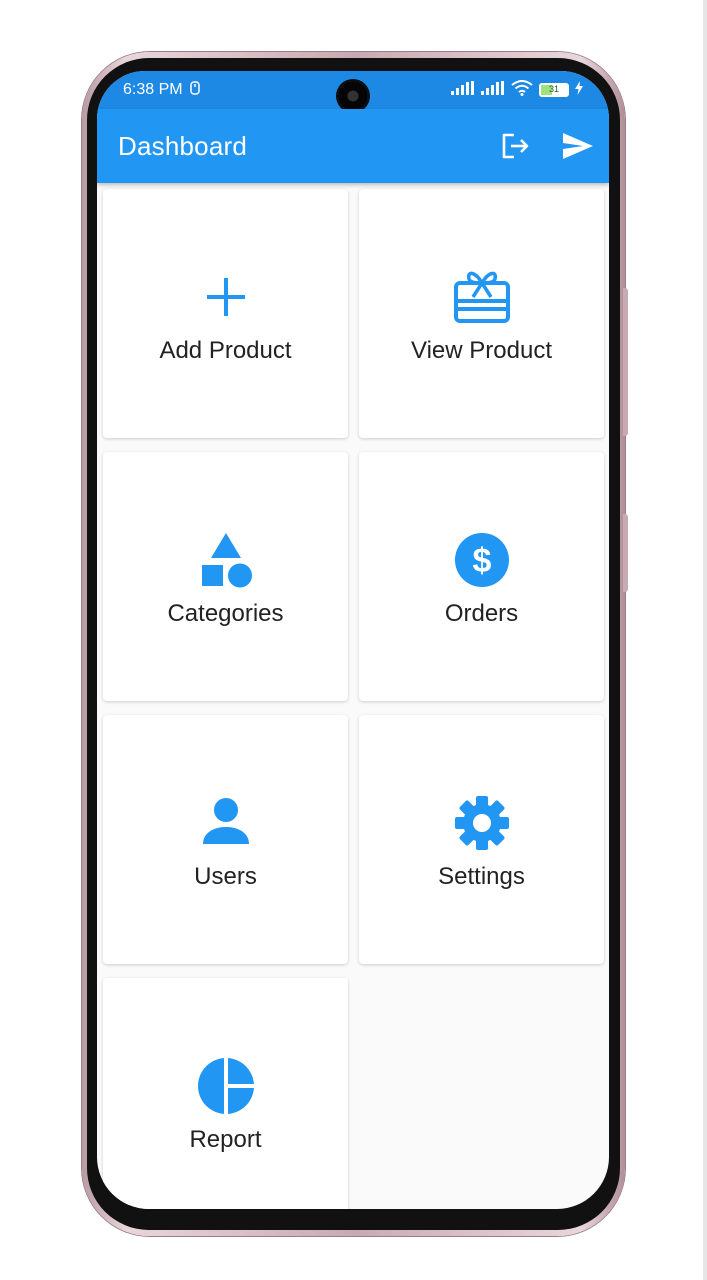 The width and height of the screenshot is (707, 1280). I want to click on signal-icon, so click(463, 90).